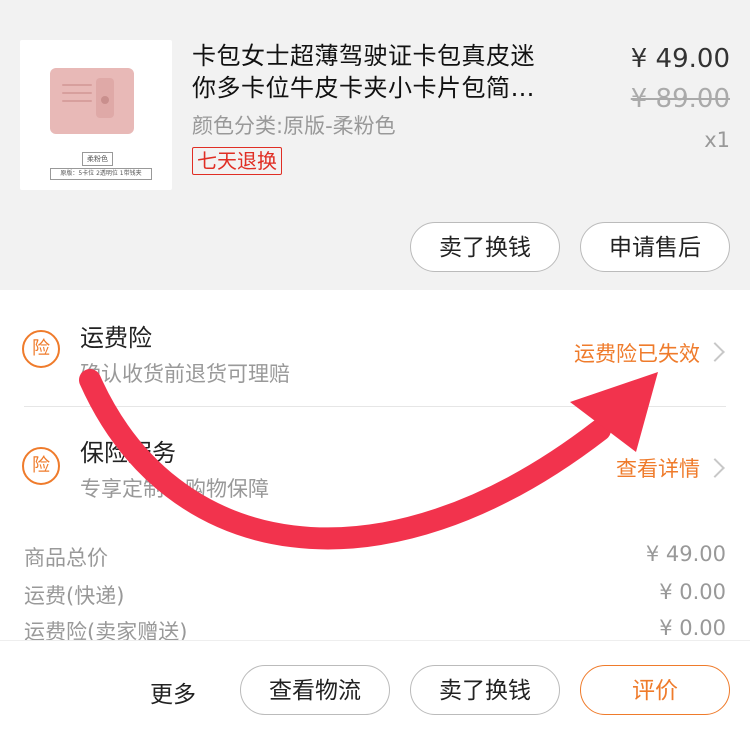 This screenshot has height=741, width=750. I want to click on review-button: 评价, so click(655, 690).